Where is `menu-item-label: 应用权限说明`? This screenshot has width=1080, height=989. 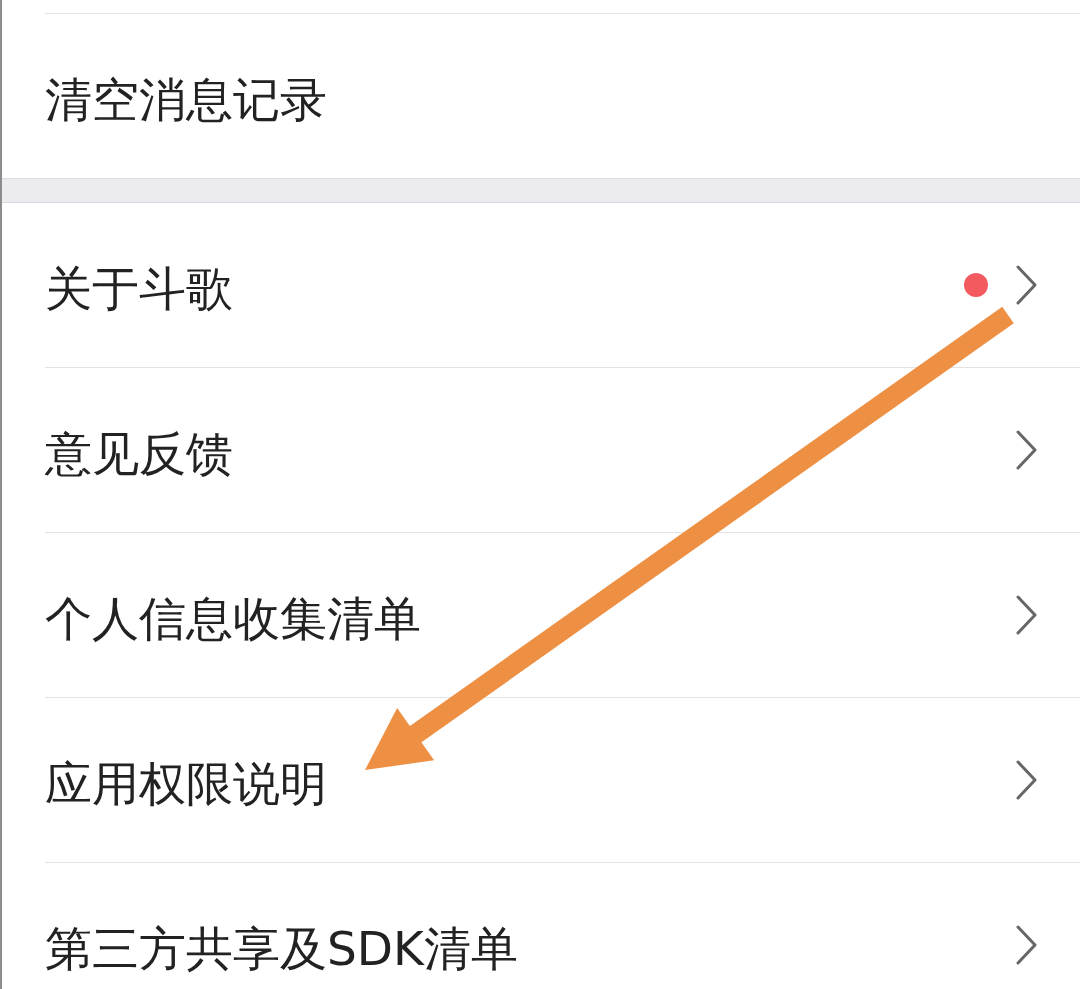 menu-item-label: 应用权限说明 is located at coordinates (186, 780).